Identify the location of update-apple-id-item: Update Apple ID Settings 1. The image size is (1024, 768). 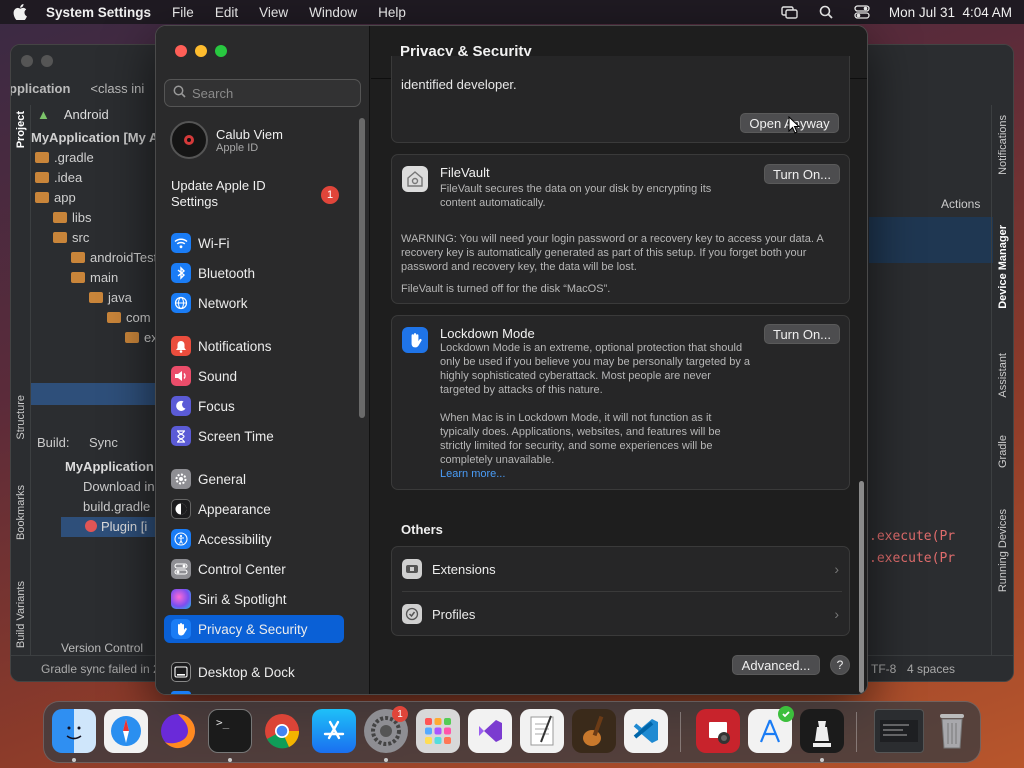
(266, 198).